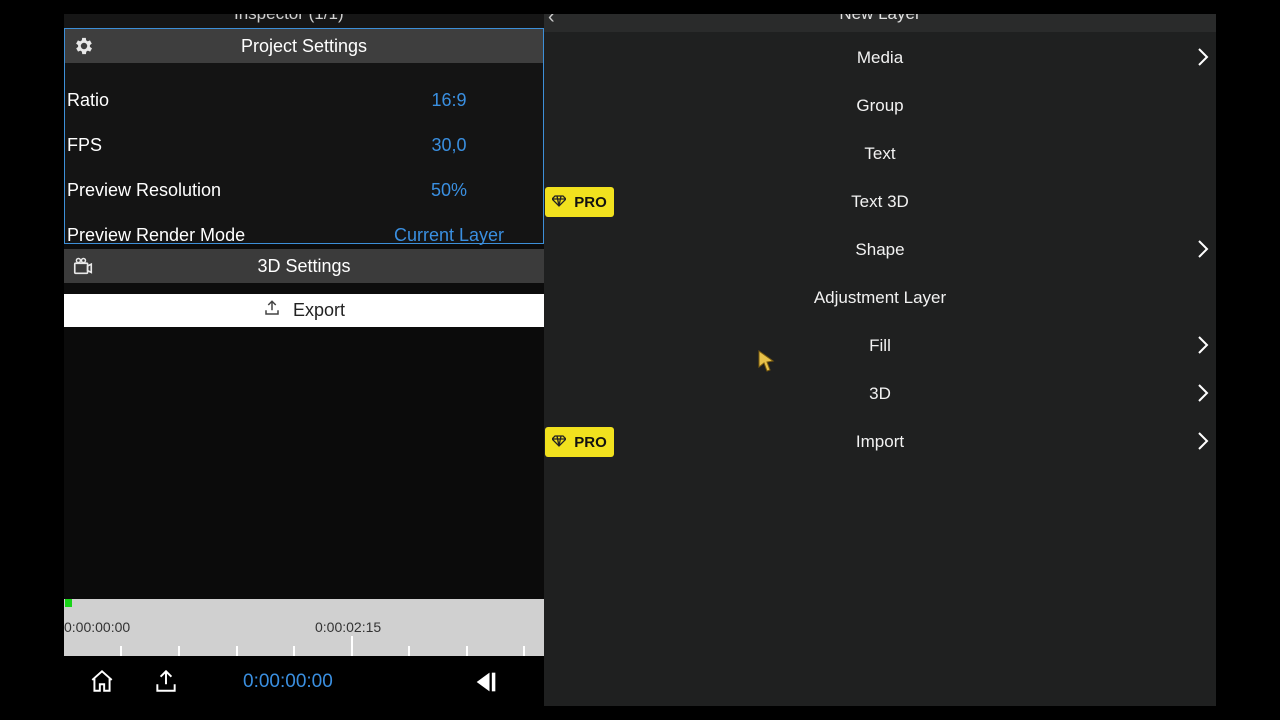  I want to click on 3d-settings-header: 3D Settings, so click(304, 266).